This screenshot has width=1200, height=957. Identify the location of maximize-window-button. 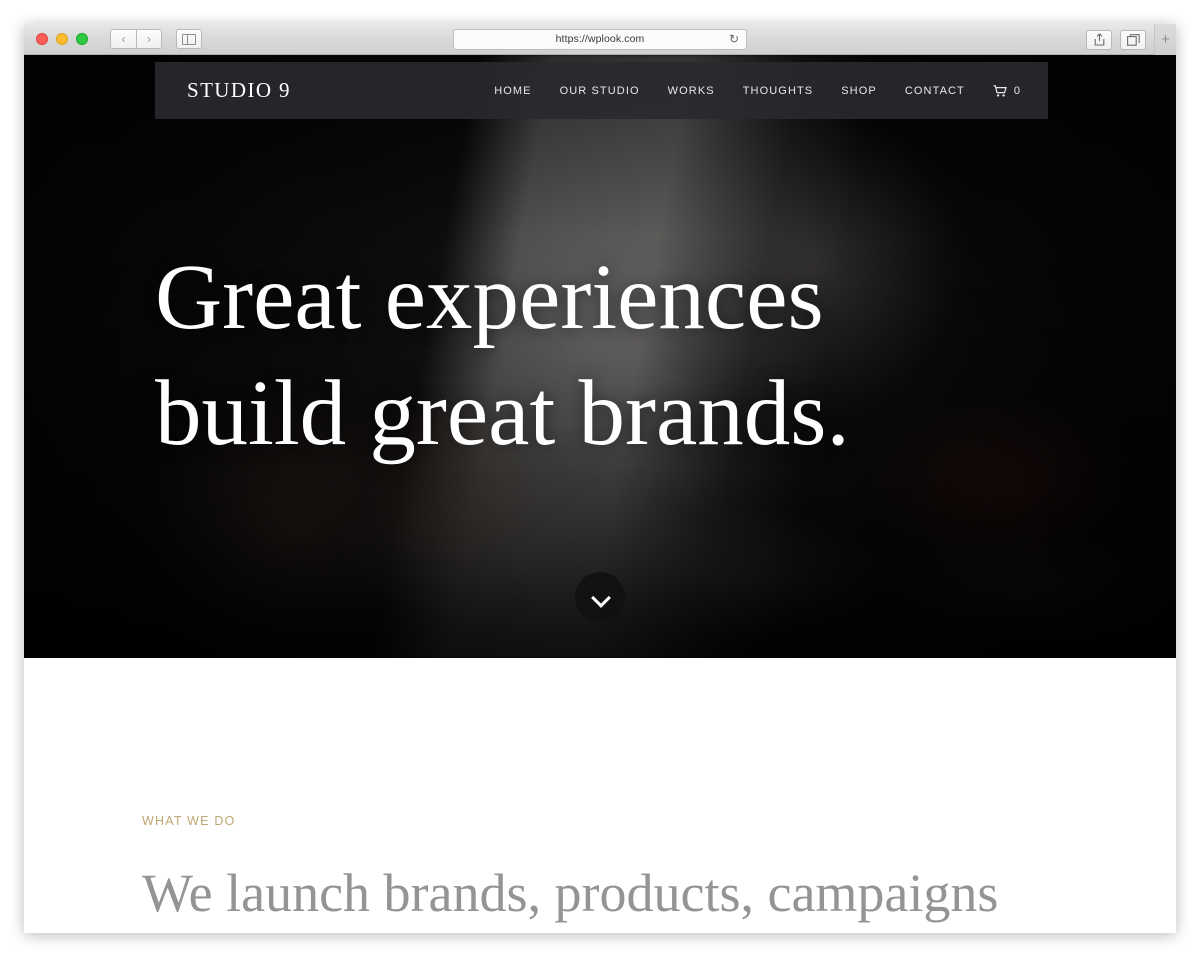
(82, 39).